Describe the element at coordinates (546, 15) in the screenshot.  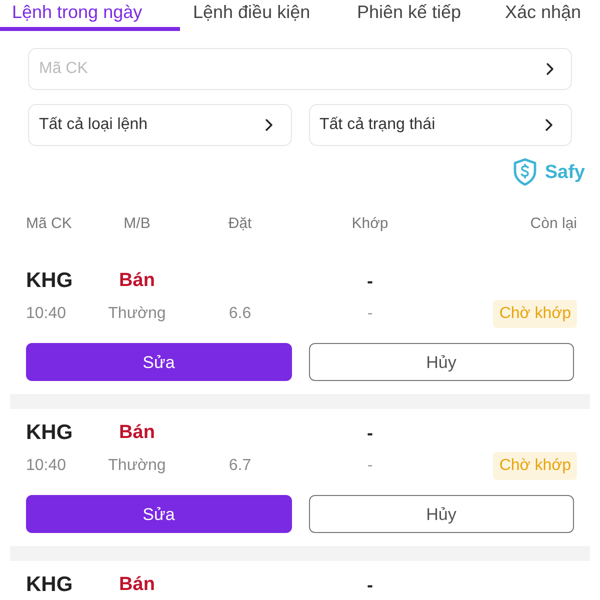
I see `tab: Xác nhận` at that location.